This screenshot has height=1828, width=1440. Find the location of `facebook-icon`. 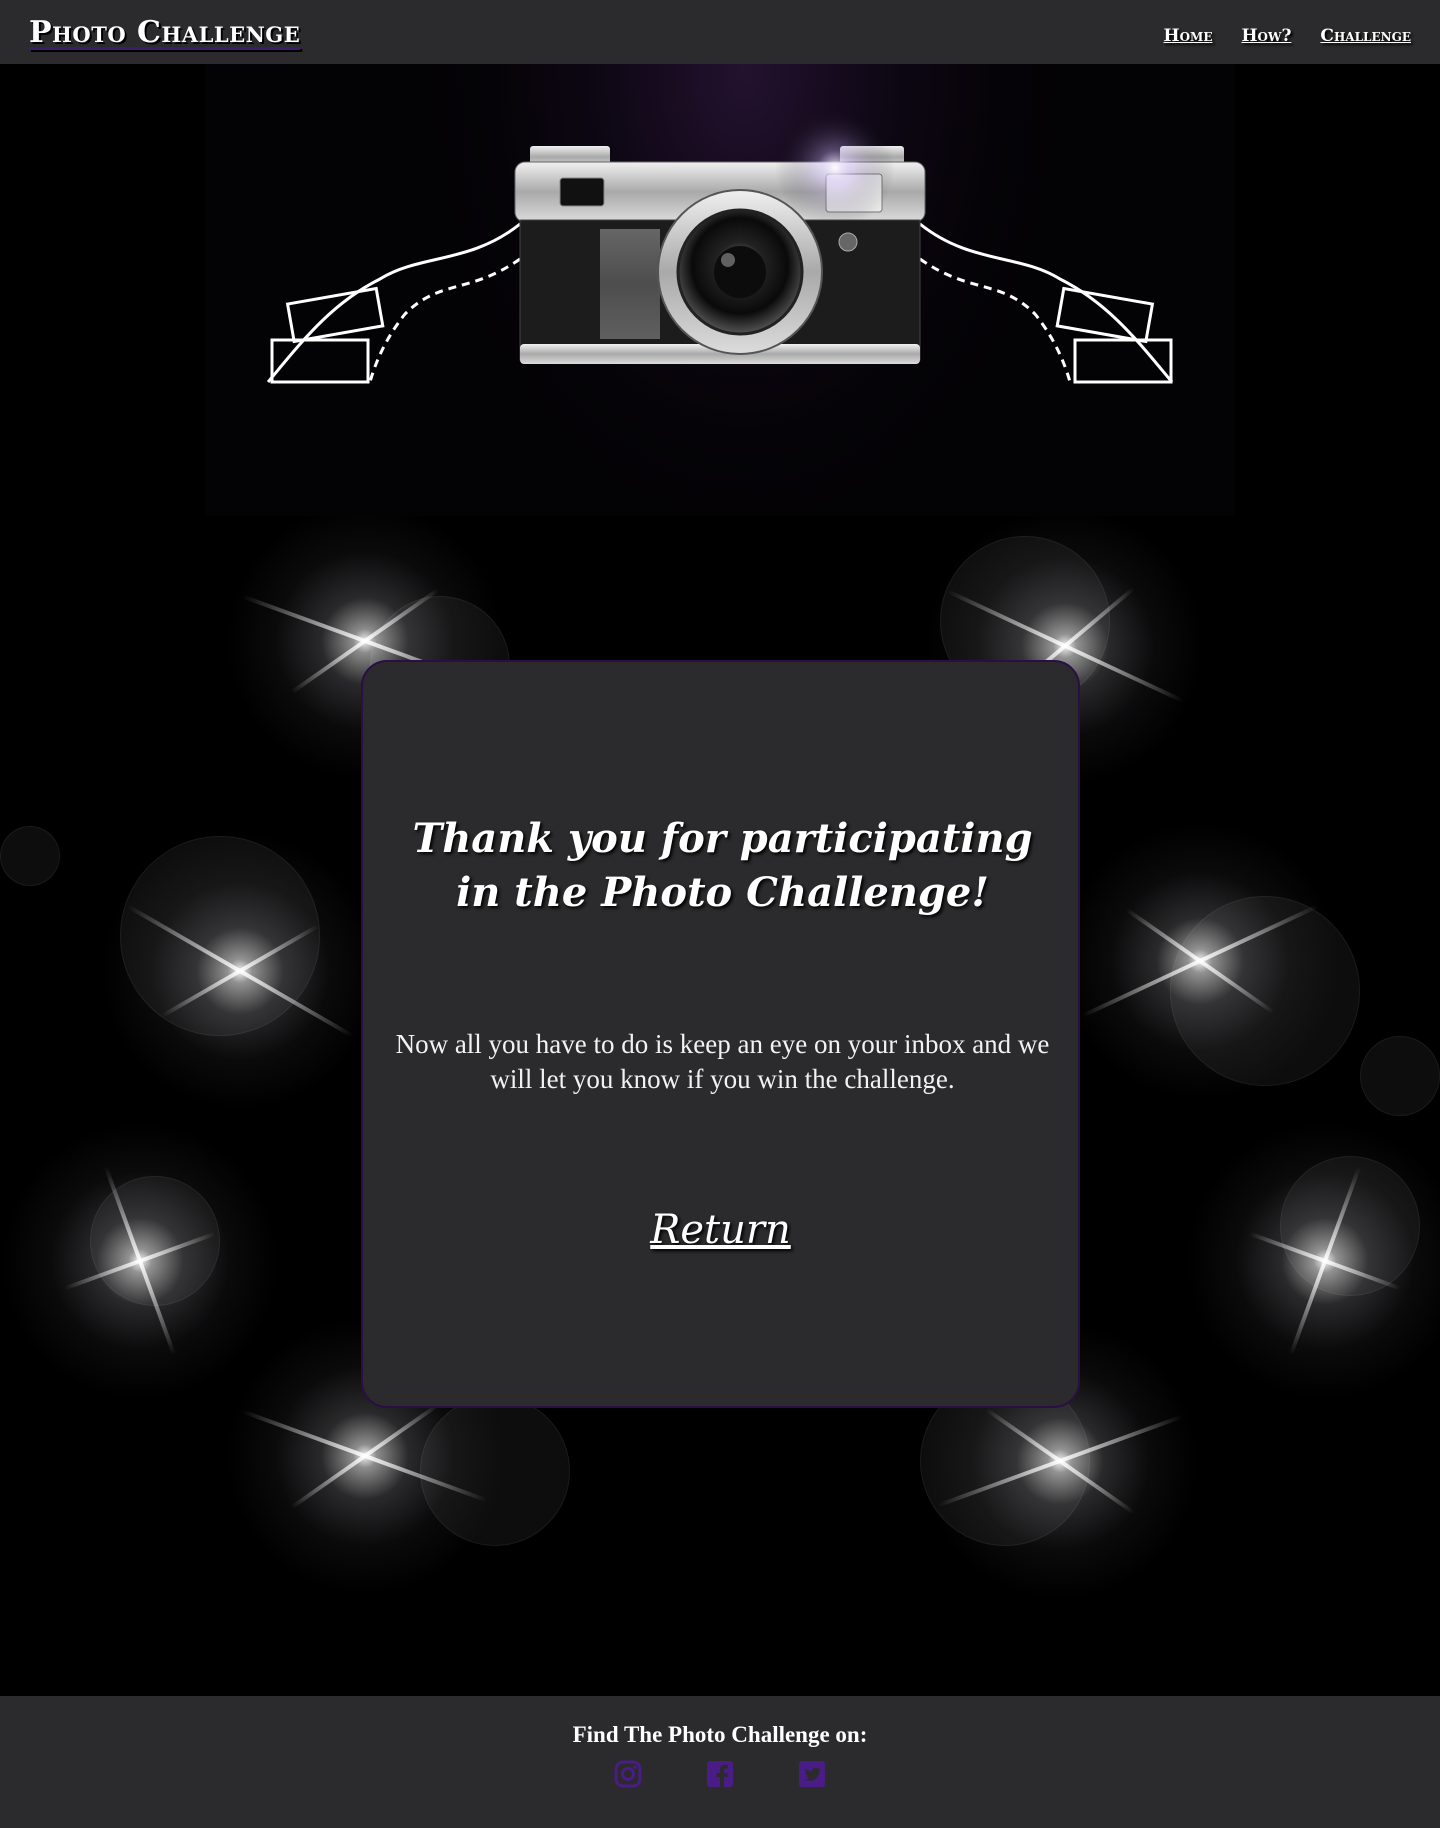

facebook-icon is located at coordinates (720, 1774).